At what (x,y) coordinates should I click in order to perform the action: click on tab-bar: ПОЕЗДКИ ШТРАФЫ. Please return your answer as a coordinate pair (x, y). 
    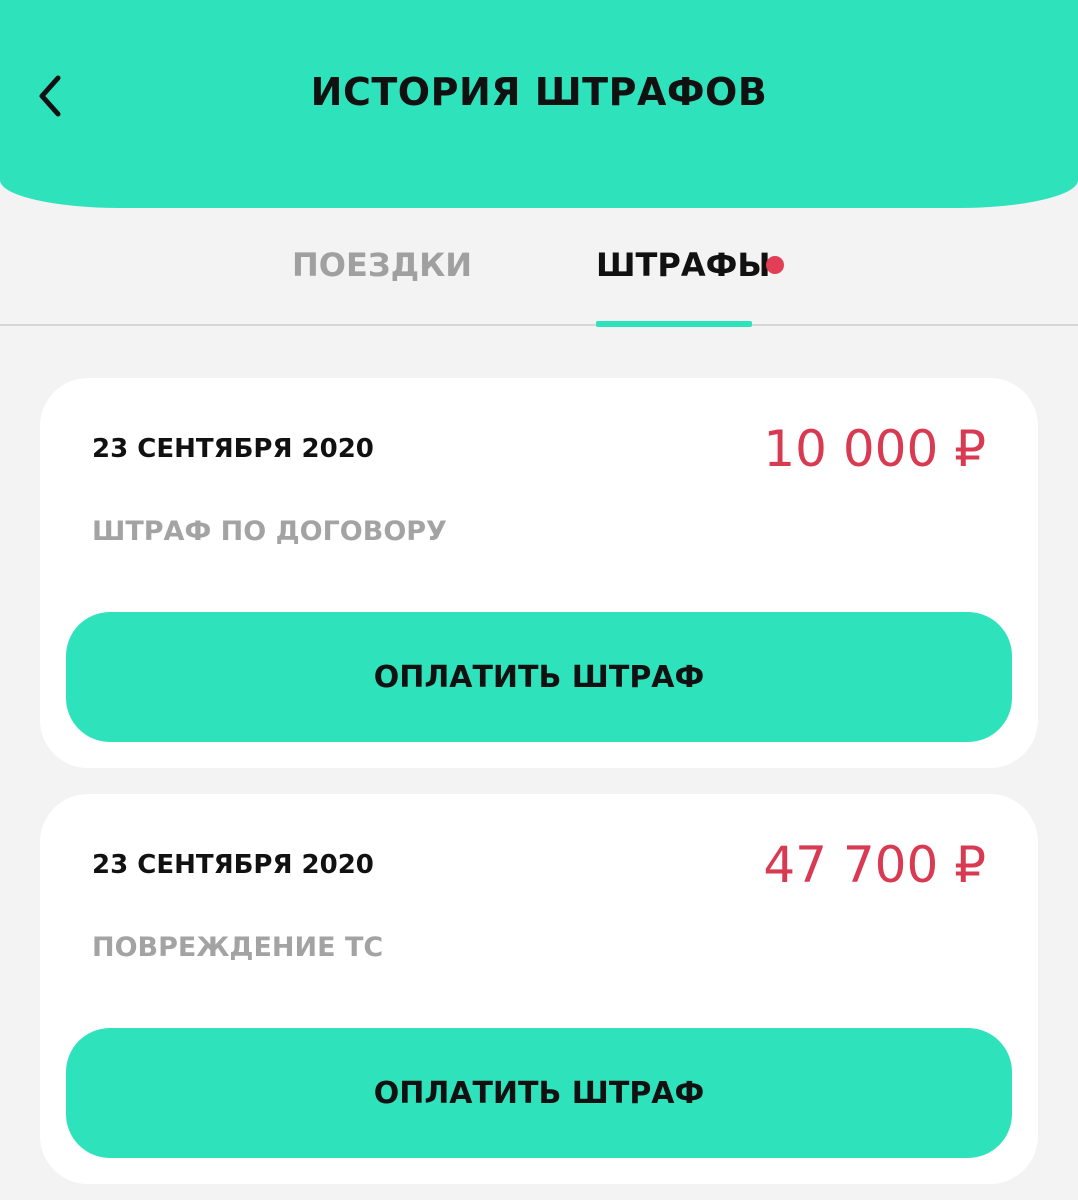
    Looking at the image, I should click on (539, 267).